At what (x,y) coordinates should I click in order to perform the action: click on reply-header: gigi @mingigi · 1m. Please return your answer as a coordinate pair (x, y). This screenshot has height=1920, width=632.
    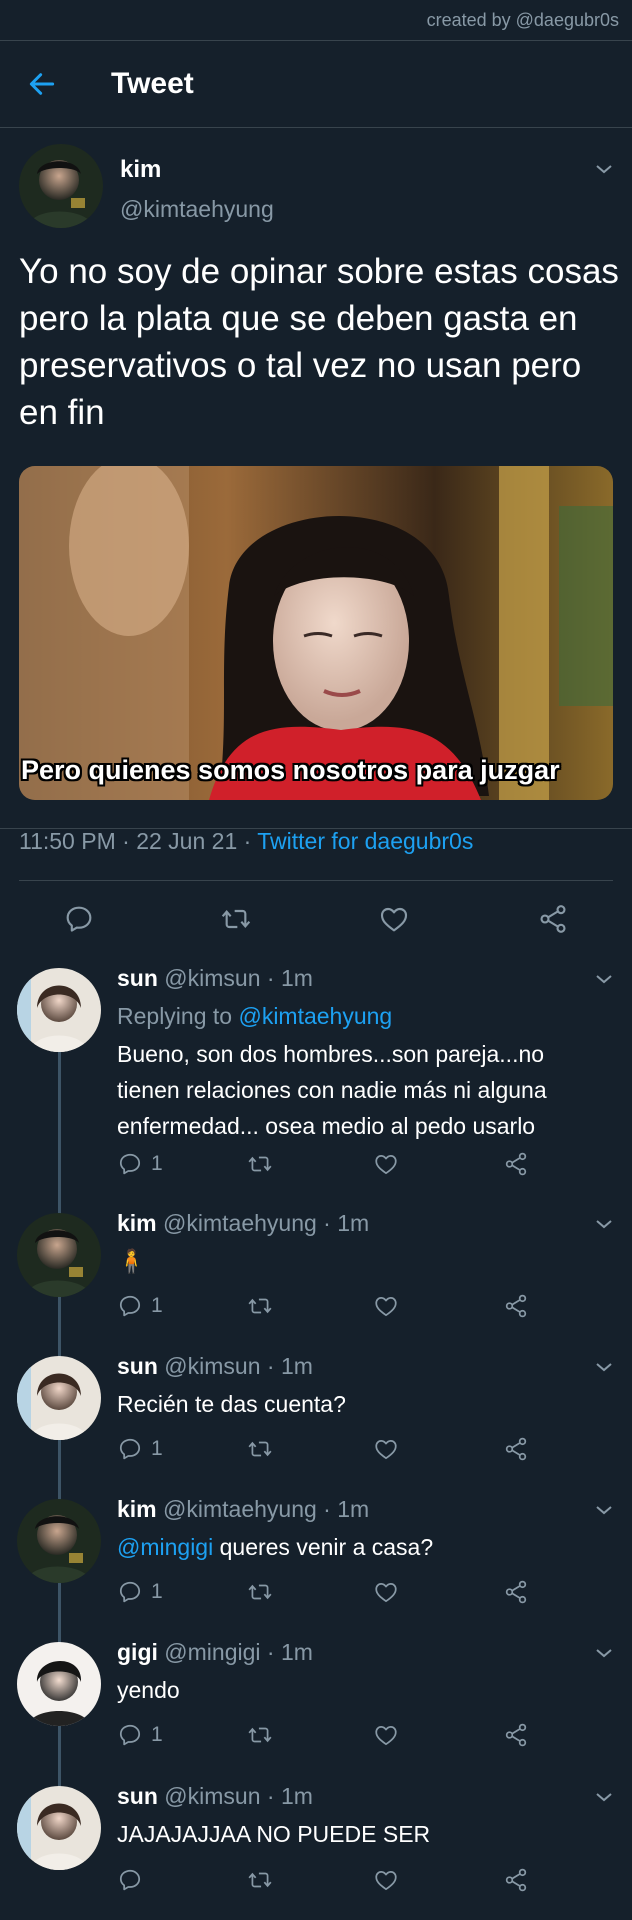
    Looking at the image, I should click on (215, 1652).